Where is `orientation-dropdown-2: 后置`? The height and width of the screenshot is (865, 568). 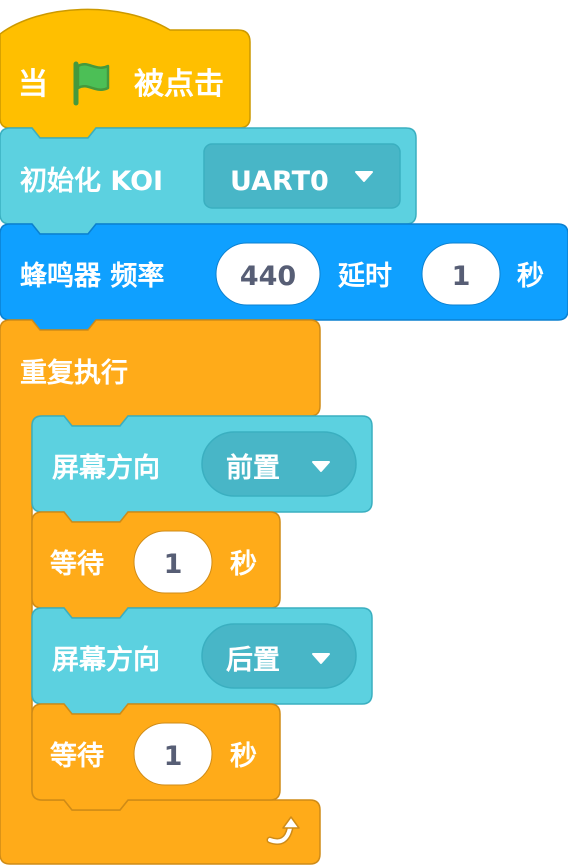 orientation-dropdown-2: 后置 is located at coordinates (279, 656).